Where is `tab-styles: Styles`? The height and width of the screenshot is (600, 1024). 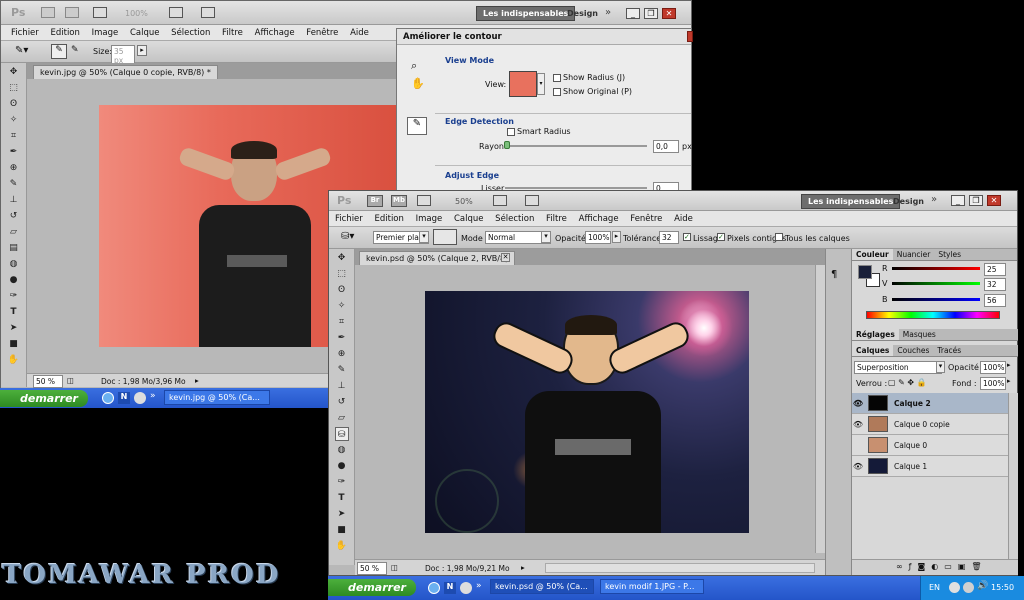
tab-styles: Styles is located at coordinates (949, 254).